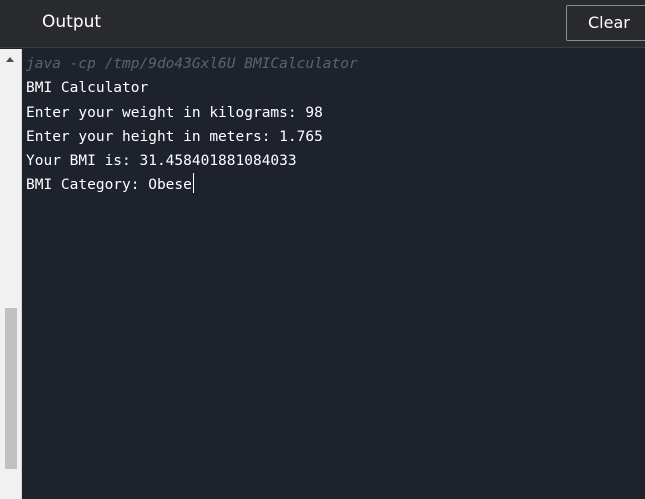  What do you see at coordinates (322, 24) in the screenshot?
I see `output-header: Output Clear` at bounding box center [322, 24].